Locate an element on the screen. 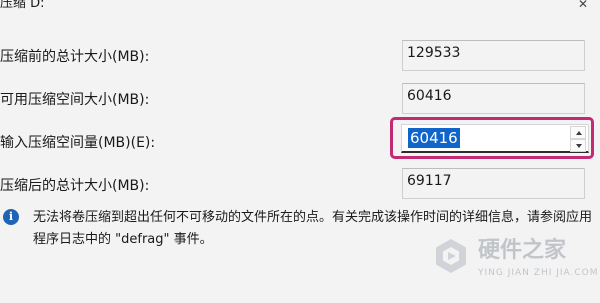 The width and height of the screenshot is (600, 303). total-before-field: 129533 is located at coordinates (493, 55).